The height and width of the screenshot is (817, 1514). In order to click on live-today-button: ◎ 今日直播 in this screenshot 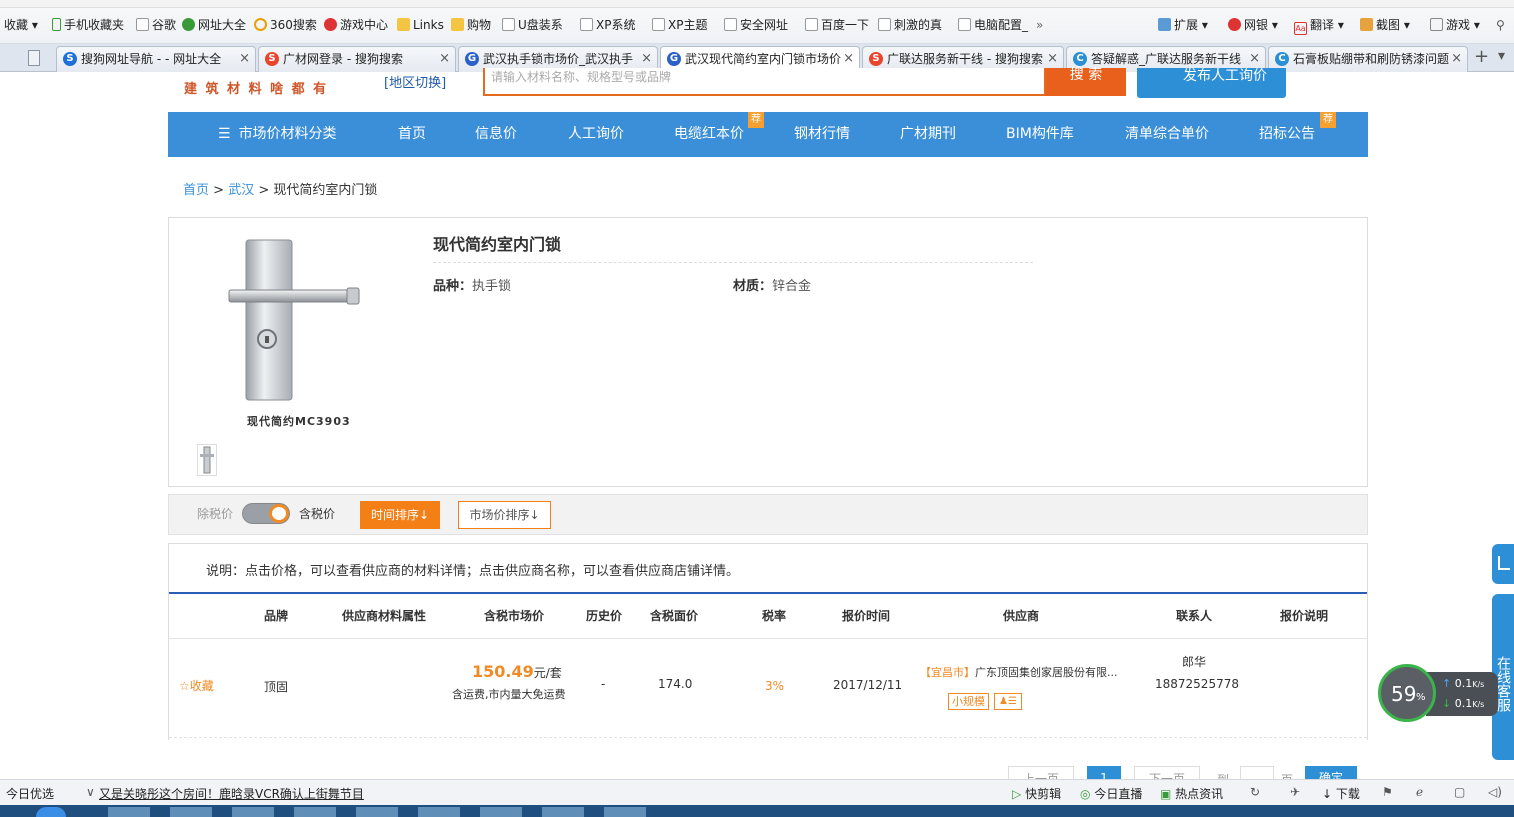, I will do `click(1111, 793)`.